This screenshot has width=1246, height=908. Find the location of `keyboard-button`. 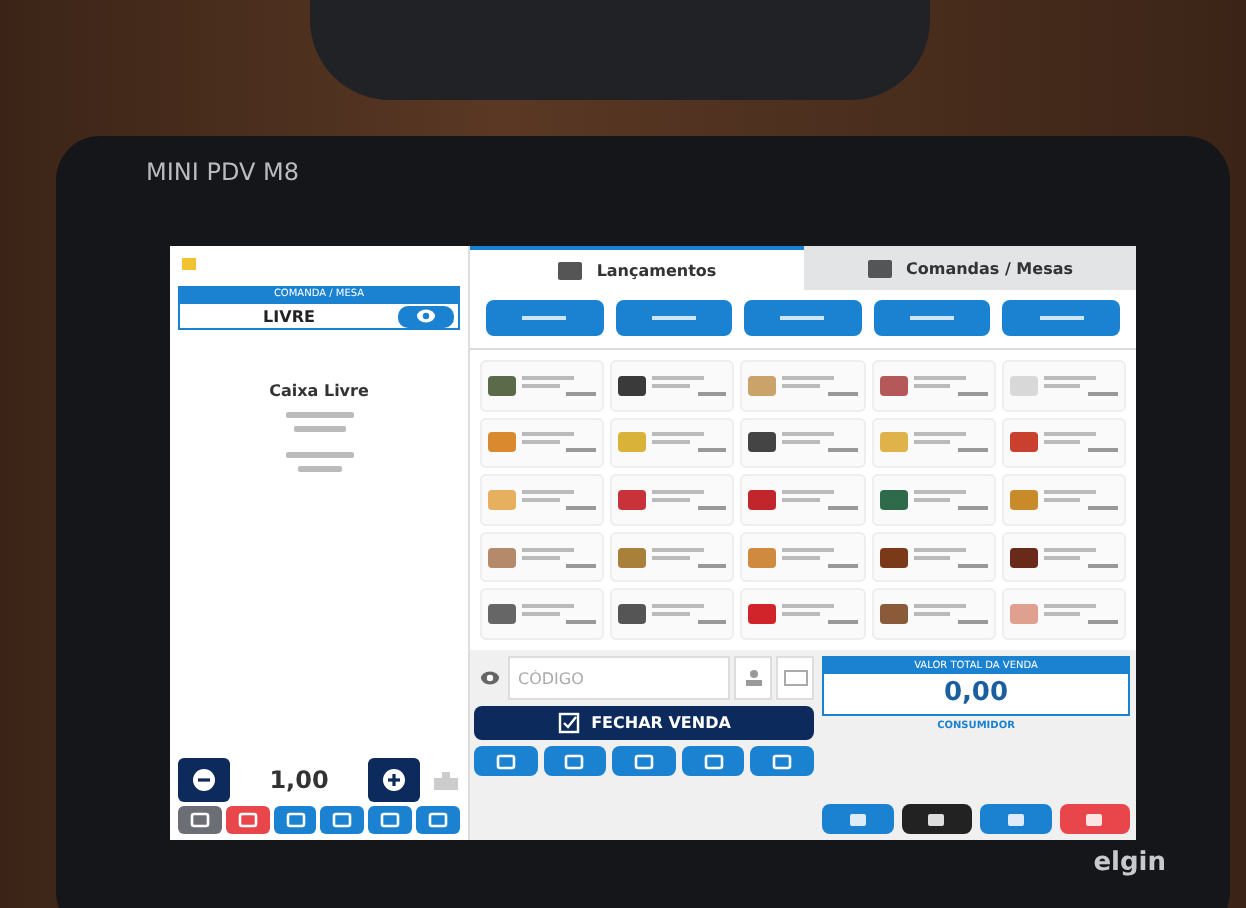

keyboard-button is located at coordinates (795, 678).